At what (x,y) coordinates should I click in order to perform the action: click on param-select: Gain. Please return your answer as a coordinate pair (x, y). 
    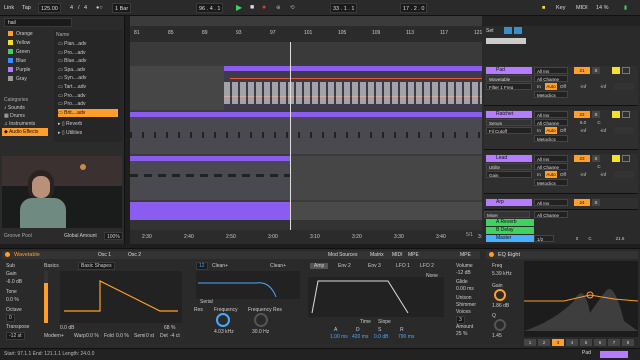
    Looking at the image, I should click on (509, 174).